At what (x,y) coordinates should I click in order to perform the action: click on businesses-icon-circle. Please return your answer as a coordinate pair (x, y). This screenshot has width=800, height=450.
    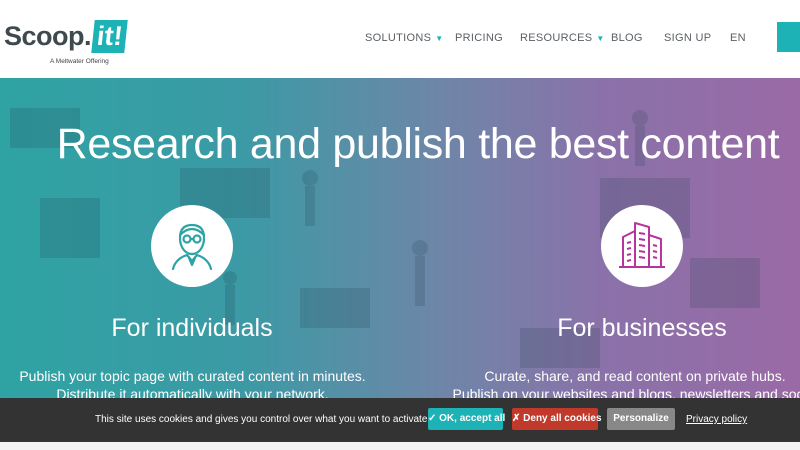
    Looking at the image, I should click on (642, 246).